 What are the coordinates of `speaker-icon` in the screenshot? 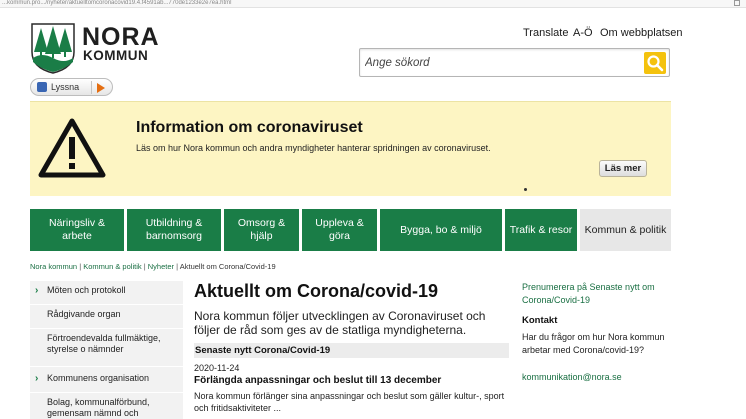 It's located at (42, 87).